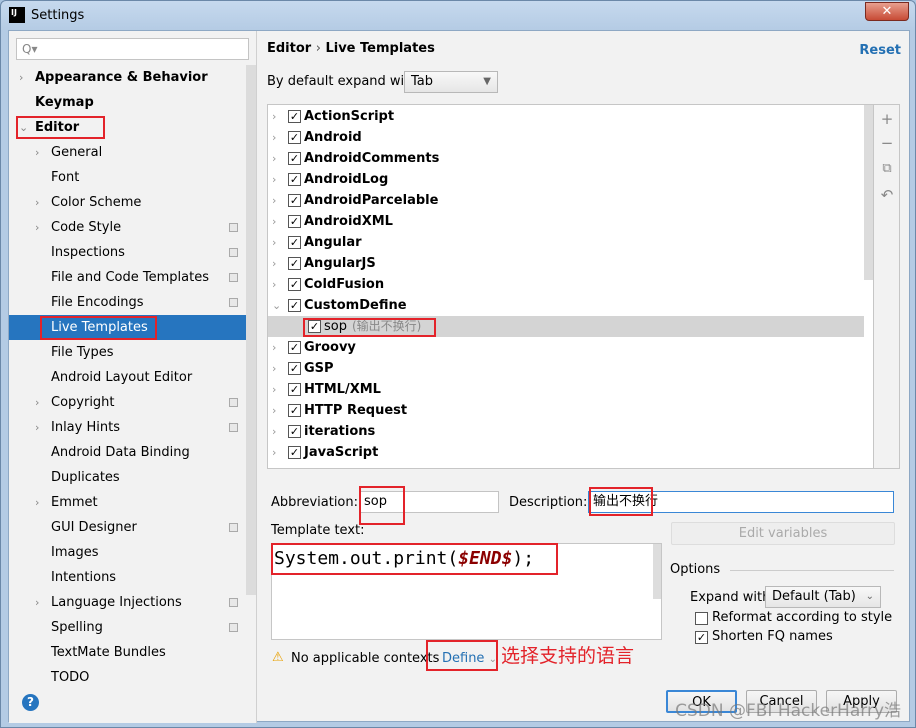  I want to click on sidebar-item: ⌄ Editor, so click(127, 127).